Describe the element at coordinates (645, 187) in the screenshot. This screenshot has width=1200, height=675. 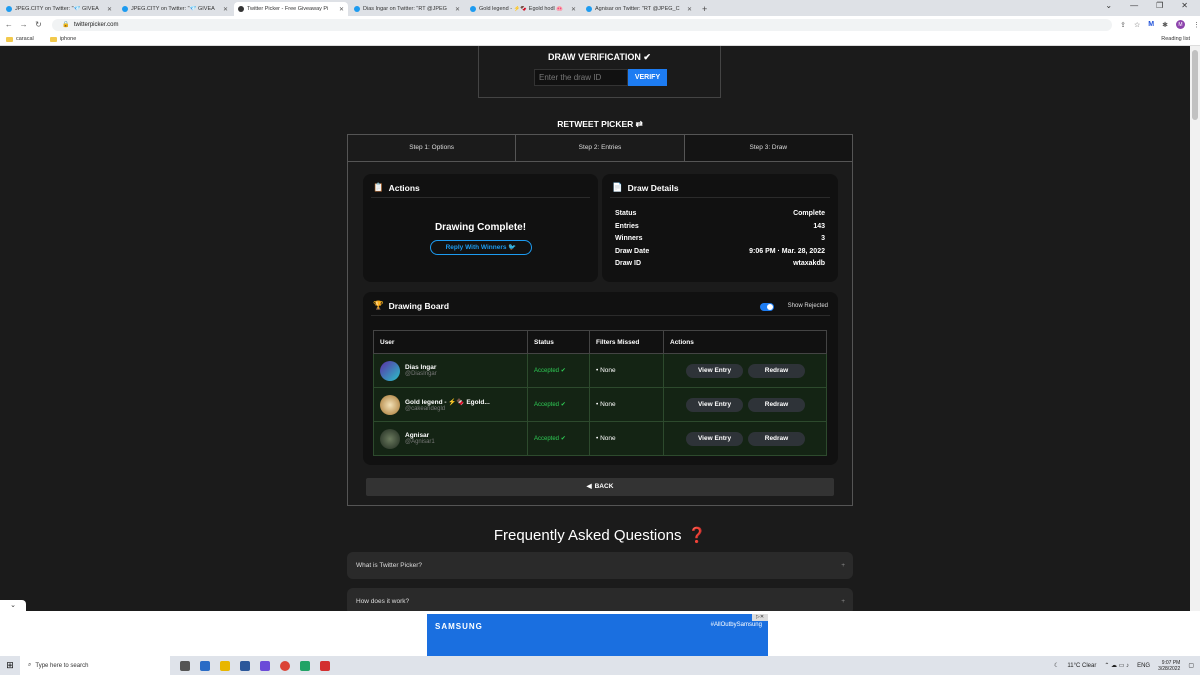
I see `draw-details-heading: 📄 Draw Details` at that location.